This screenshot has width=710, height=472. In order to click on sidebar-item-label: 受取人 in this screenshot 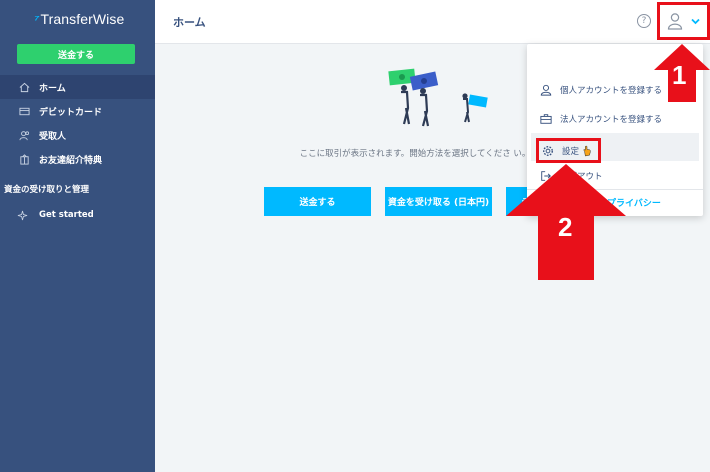, I will do `click(53, 136)`.